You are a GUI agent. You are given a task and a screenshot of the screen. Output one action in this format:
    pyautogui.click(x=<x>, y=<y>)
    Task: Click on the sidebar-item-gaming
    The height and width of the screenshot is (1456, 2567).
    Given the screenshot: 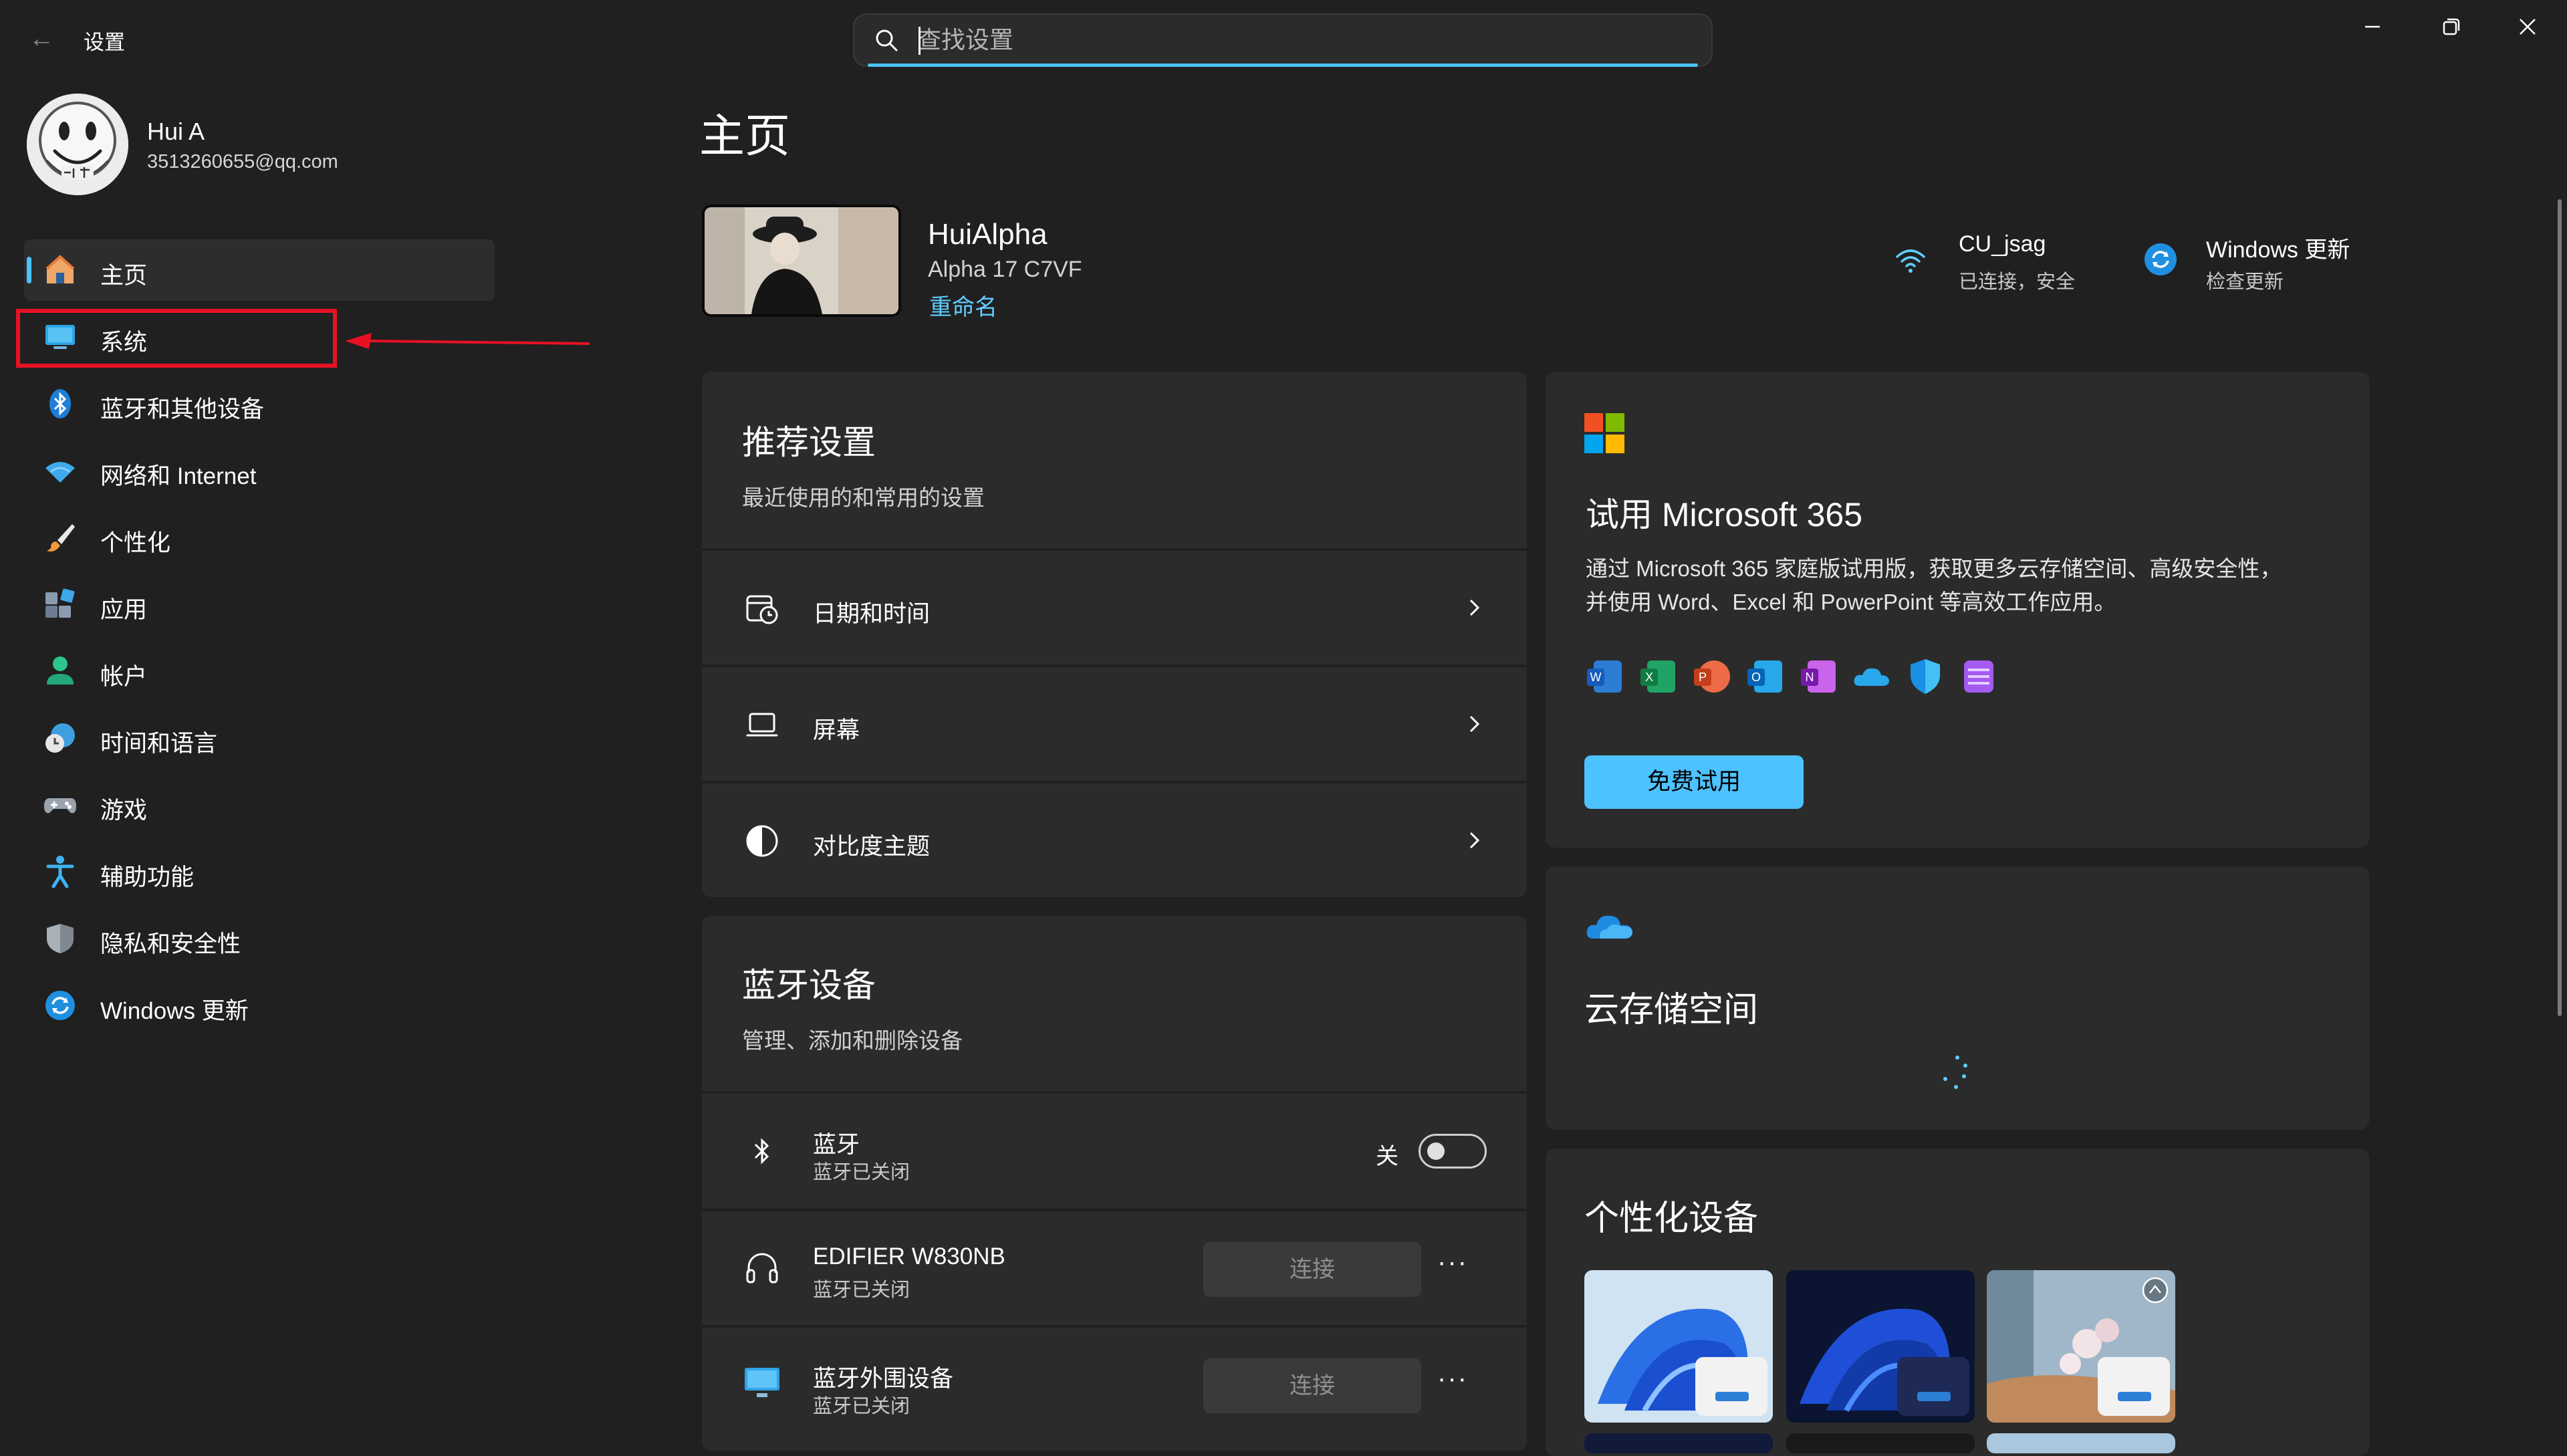 What is the action you would take?
    pyautogui.click(x=259, y=806)
    